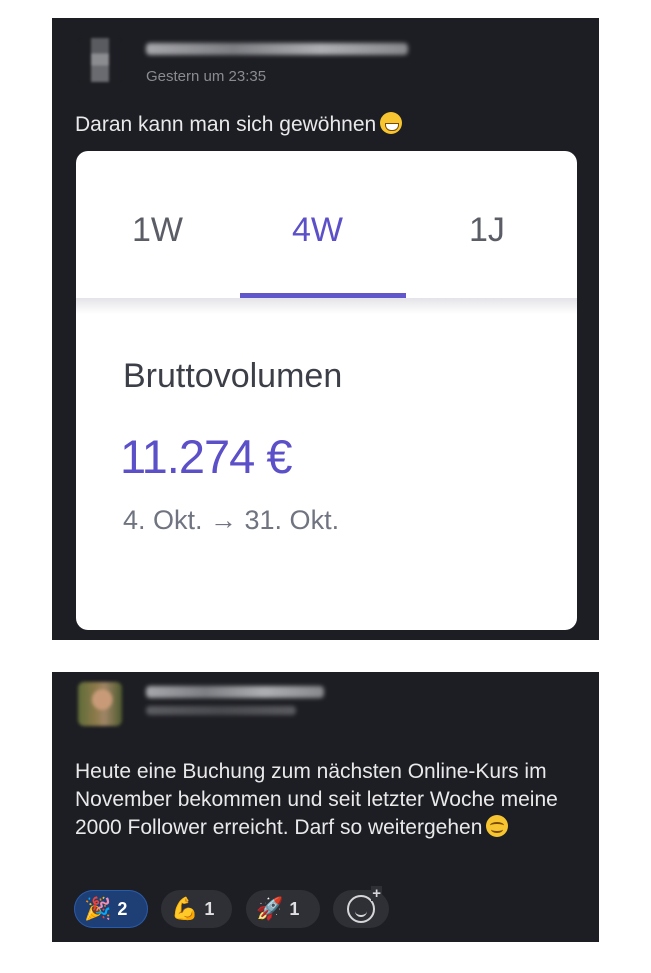 This screenshot has width=651, height=973. Describe the element at coordinates (270, 908) in the screenshot. I see `rocket-icon: 🚀` at that location.